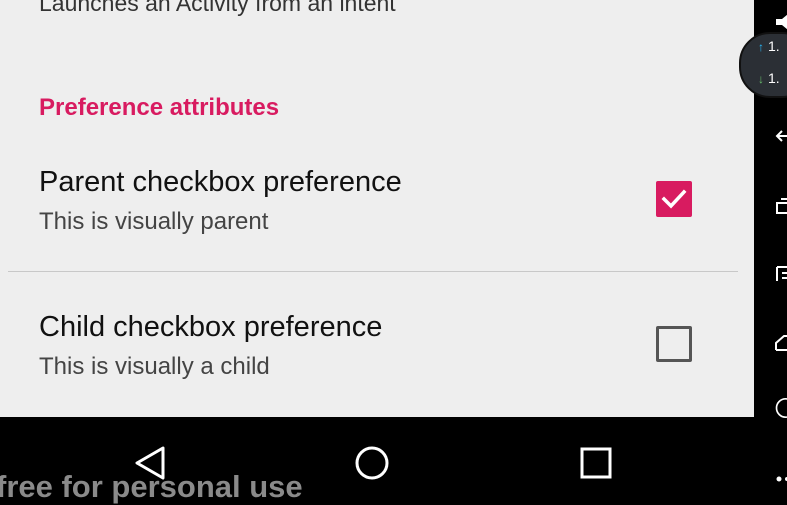  I want to click on recents-icon, so click(596, 463).